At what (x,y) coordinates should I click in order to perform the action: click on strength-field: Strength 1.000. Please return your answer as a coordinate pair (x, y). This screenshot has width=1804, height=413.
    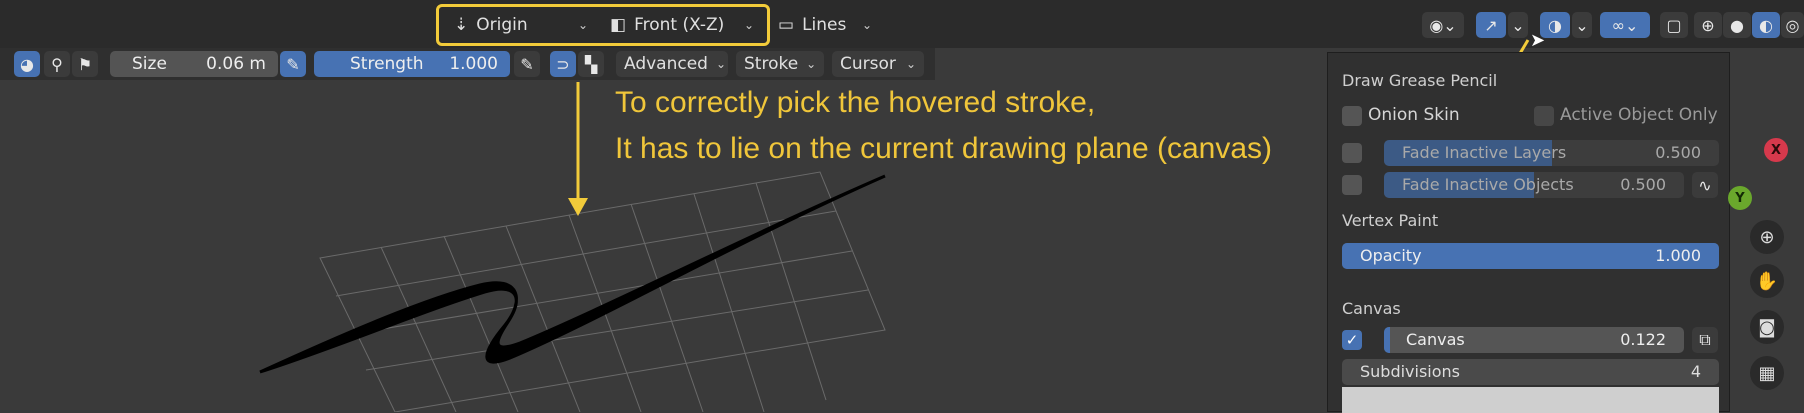
    Looking at the image, I should click on (412, 64).